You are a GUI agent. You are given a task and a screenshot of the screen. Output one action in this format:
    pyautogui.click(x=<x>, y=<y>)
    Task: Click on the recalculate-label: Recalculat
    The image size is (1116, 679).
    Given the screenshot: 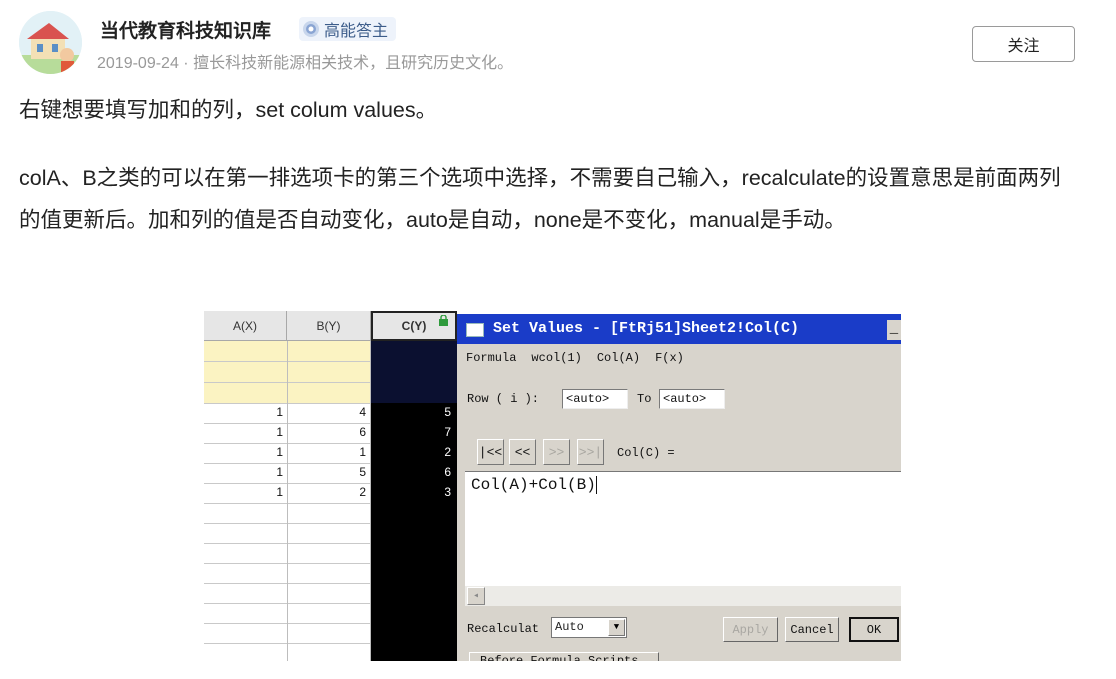 What is the action you would take?
    pyautogui.click(x=503, y=629)
    